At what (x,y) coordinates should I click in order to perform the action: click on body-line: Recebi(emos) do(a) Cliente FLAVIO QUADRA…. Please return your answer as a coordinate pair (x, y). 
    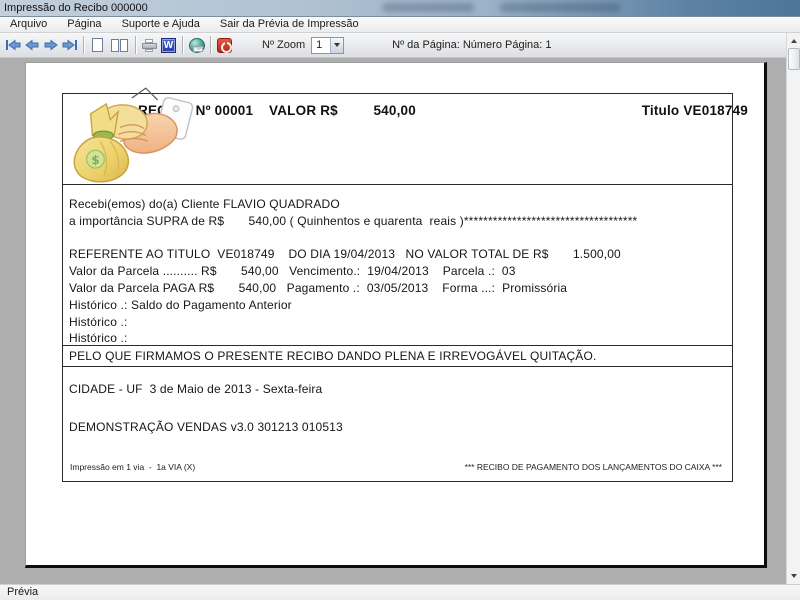
    Looking at the image, I should click on (204, 204).